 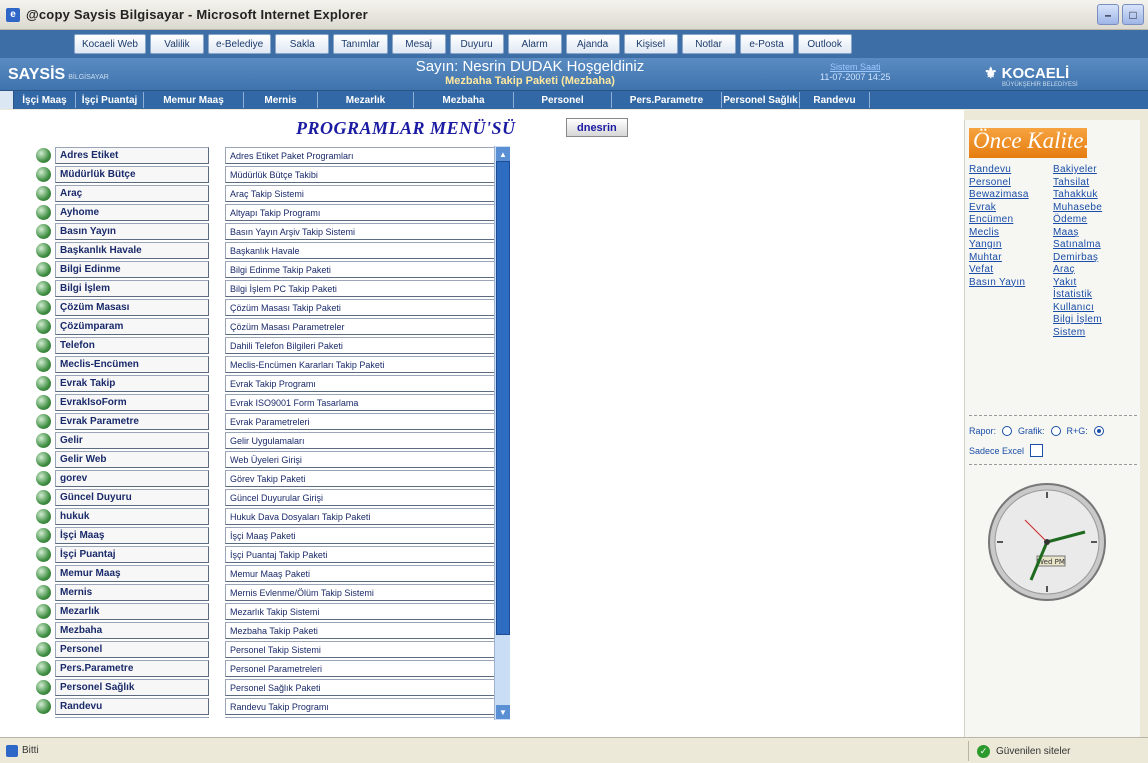 What do you see at coordinates (563, 100) in the screenshot?
I see `subnav-item: Personel` at bounding box center [563, 100].